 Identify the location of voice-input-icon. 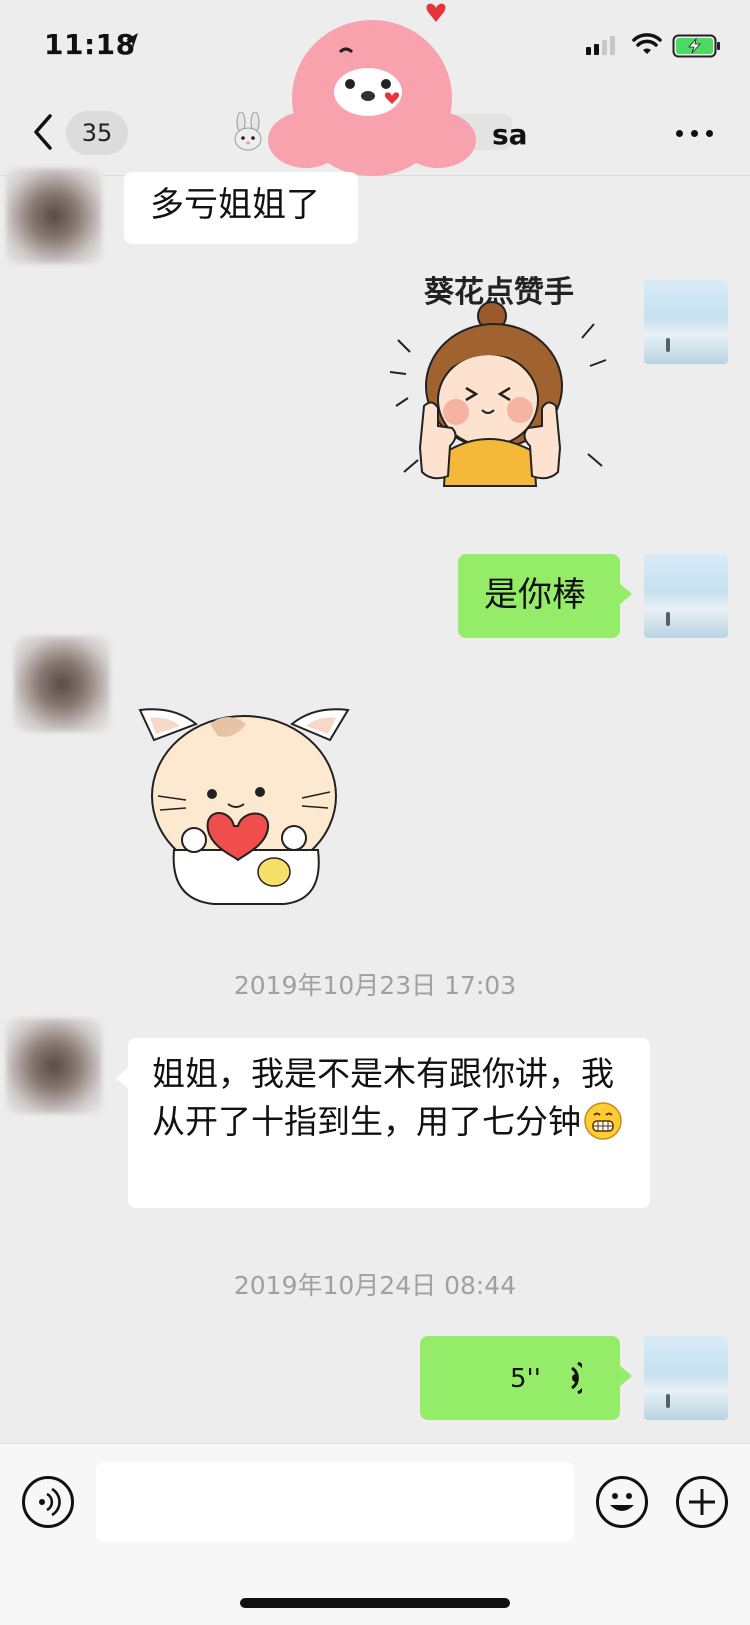
(48, 1502).